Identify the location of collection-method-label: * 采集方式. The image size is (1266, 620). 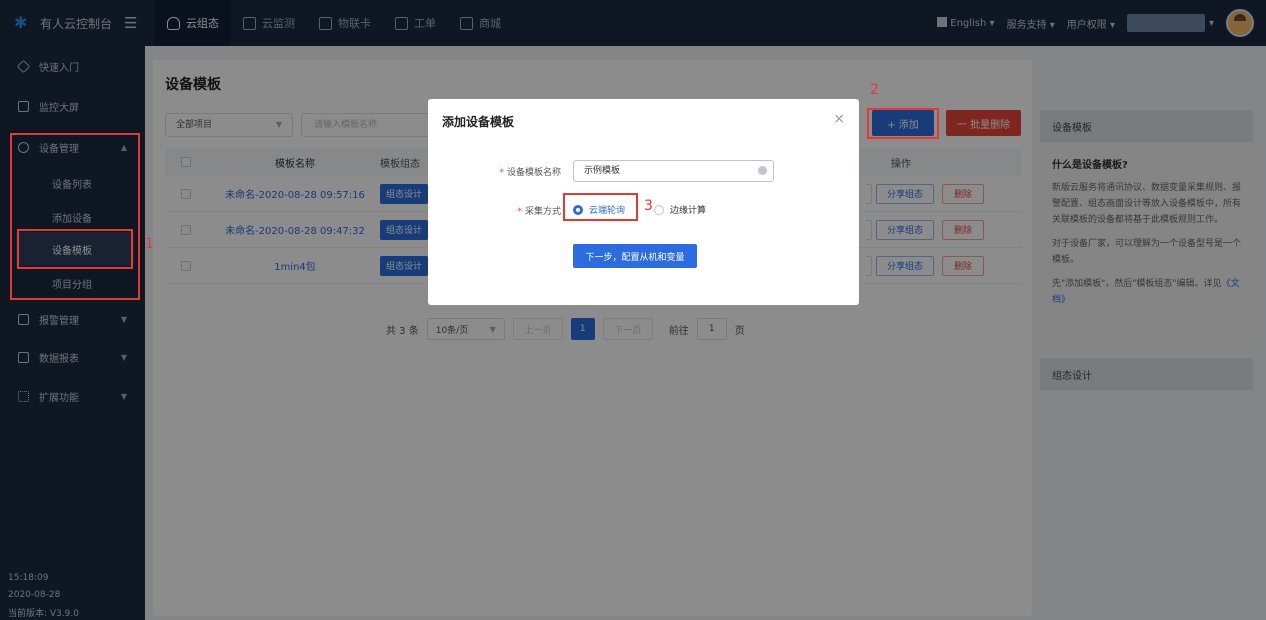
(539, 212).